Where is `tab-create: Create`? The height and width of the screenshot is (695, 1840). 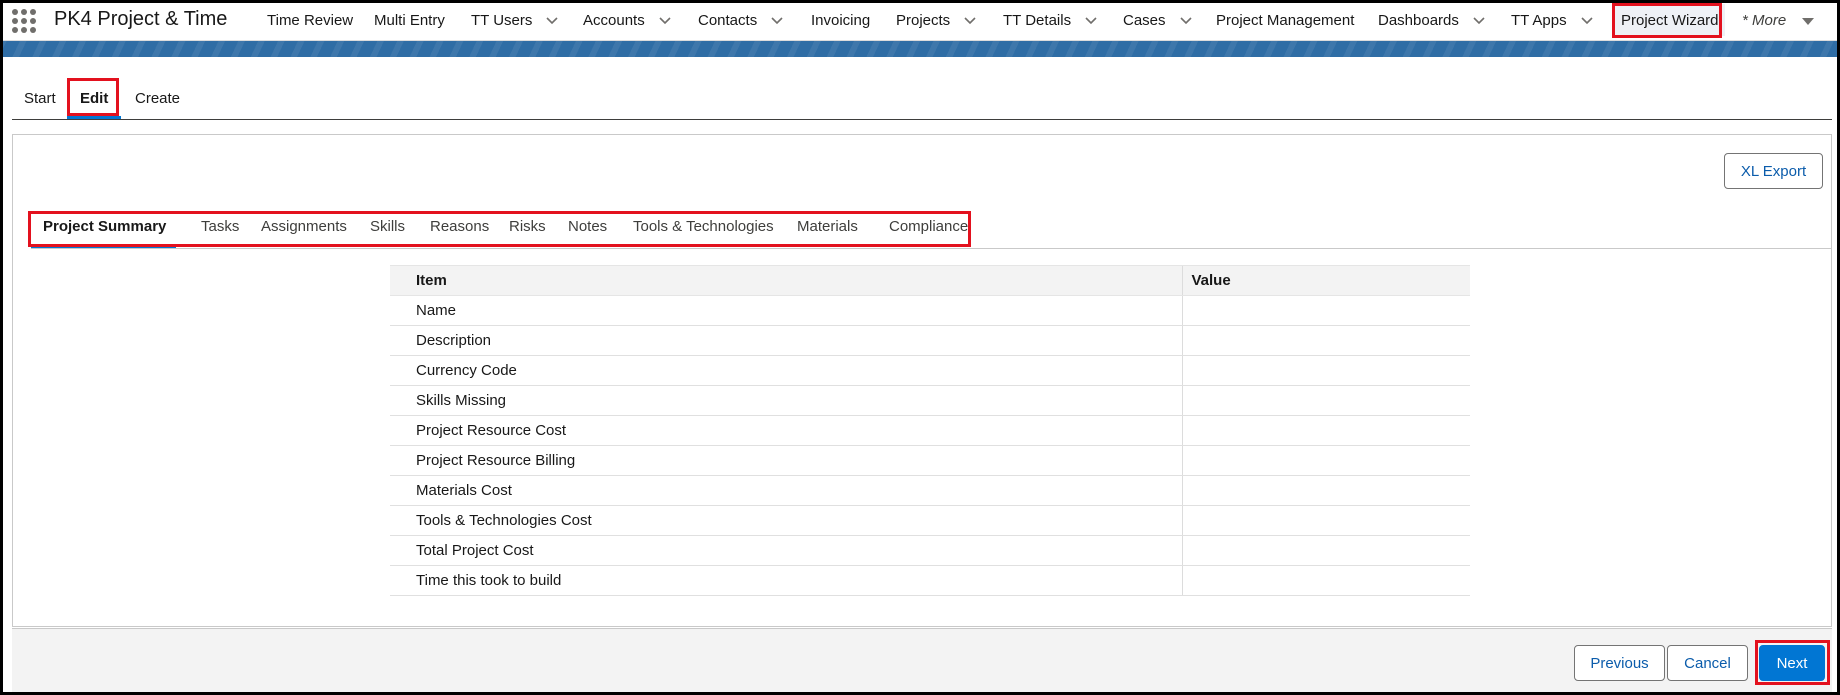 tab-create: Create is located at coordinates (157, 98).